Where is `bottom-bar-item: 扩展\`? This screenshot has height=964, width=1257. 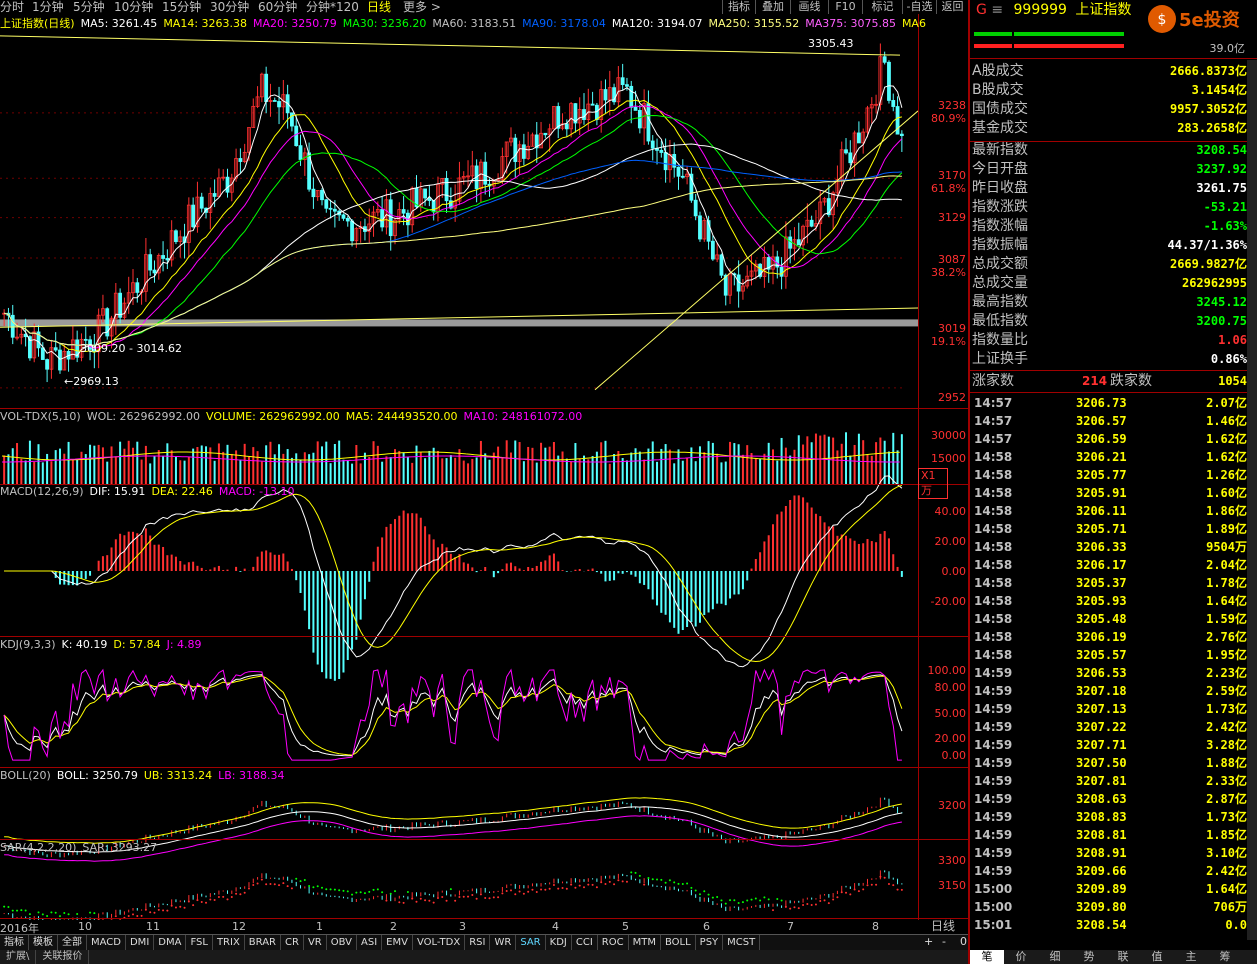
bottom-bar-item: 扩展\ is located at coordinates (18, 957).